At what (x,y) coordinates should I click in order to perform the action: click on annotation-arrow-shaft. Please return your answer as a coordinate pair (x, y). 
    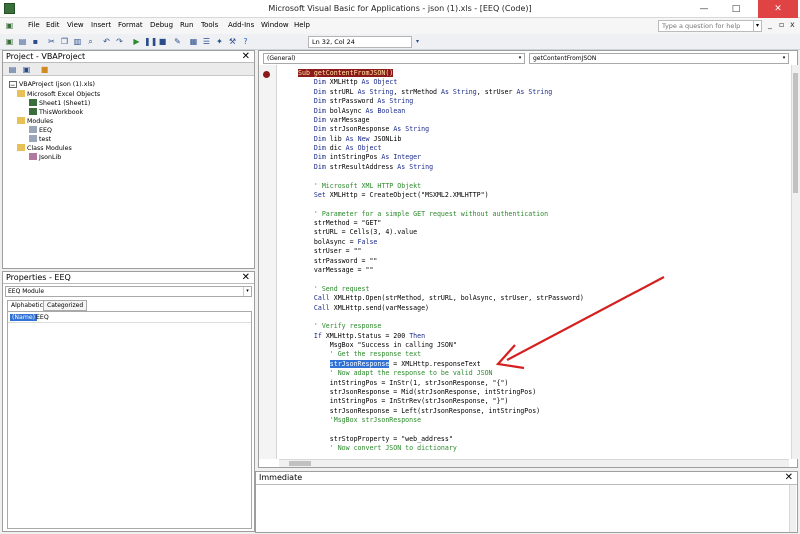
    Looking at the image, I should click on (585, 318).